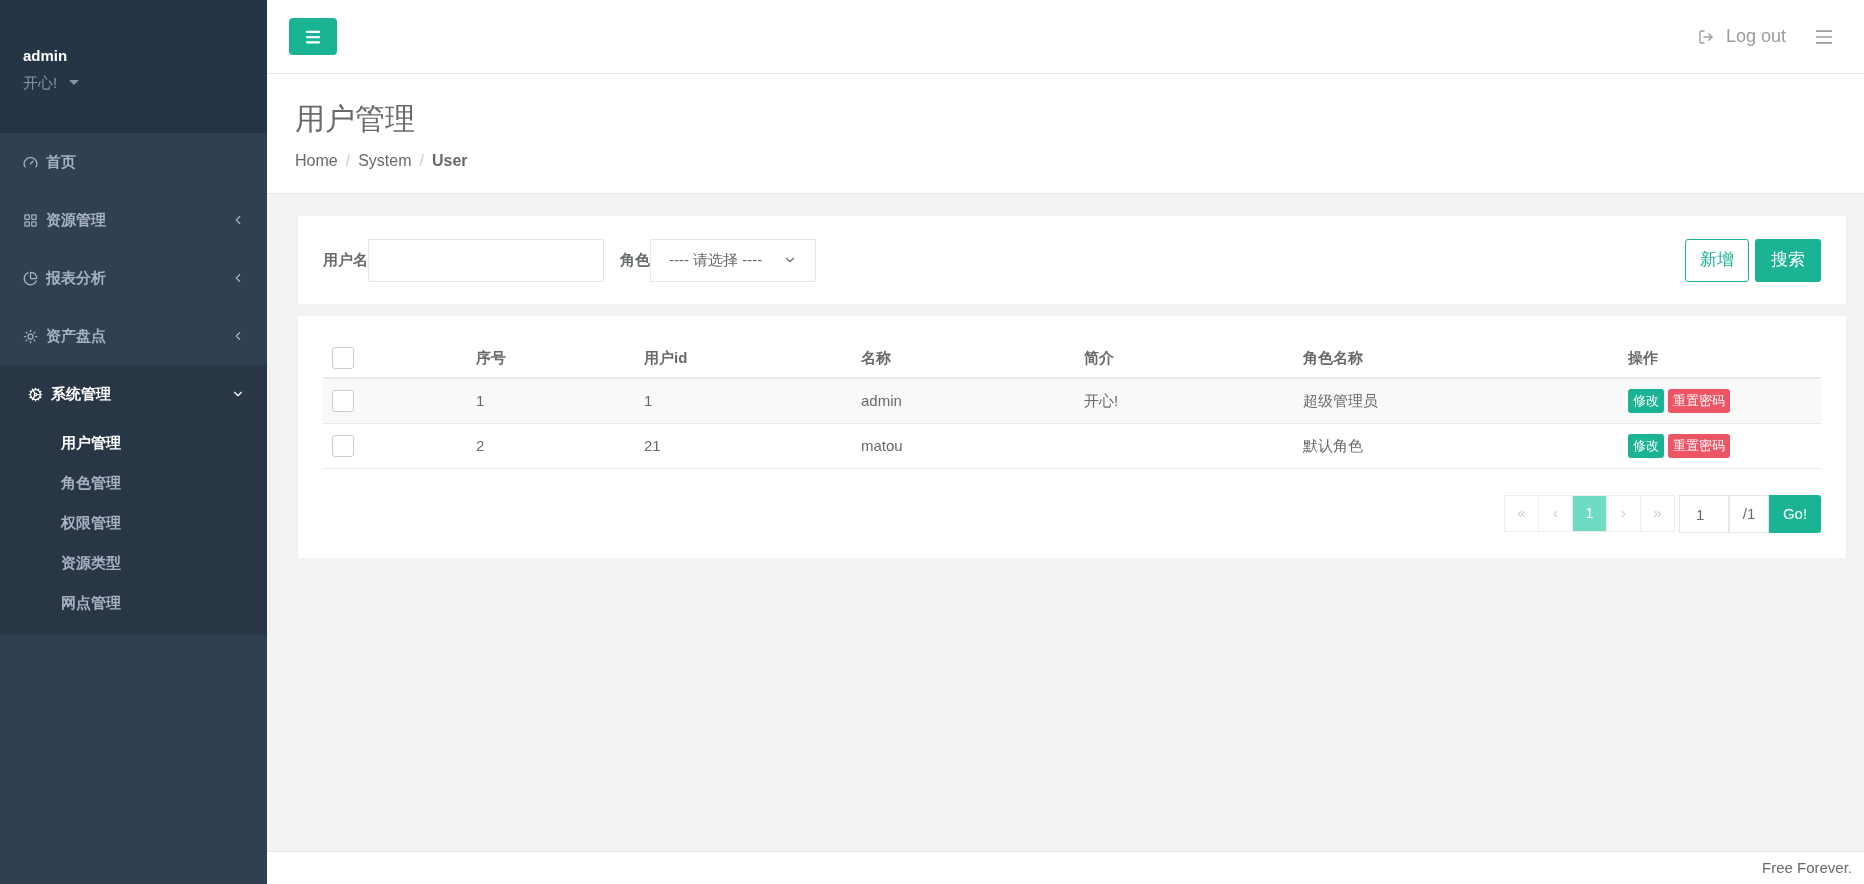 The height and width of the screenshot is (884, 1864). I want to click on page-title: 用户管理, so click(355, 119).